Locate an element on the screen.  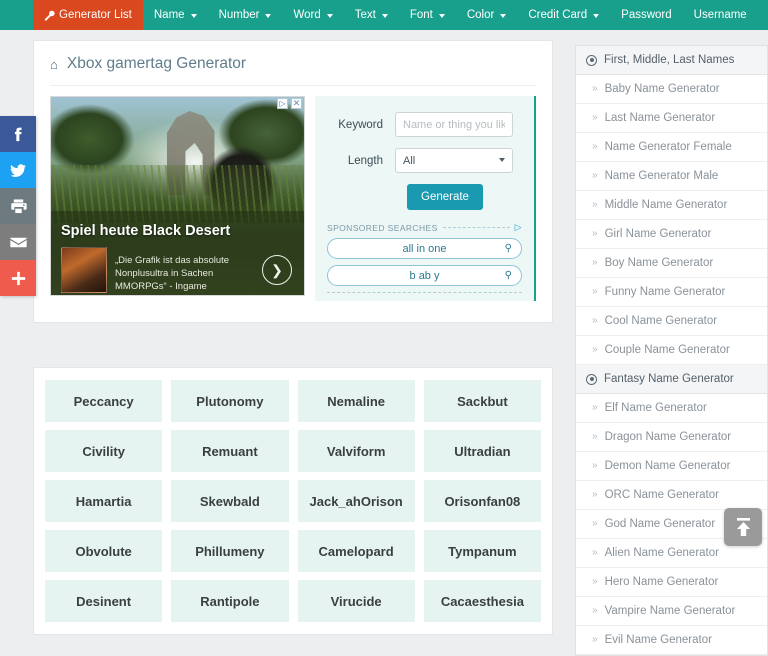
result-tile: Nemaline is located at coordinates (356, 401).